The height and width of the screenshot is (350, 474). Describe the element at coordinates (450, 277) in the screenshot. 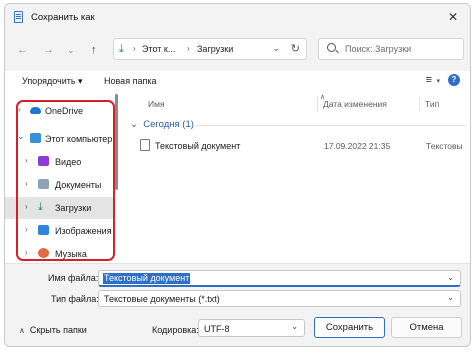

I see `filename-dropdown-chevron-icon: ⌄` at that location.